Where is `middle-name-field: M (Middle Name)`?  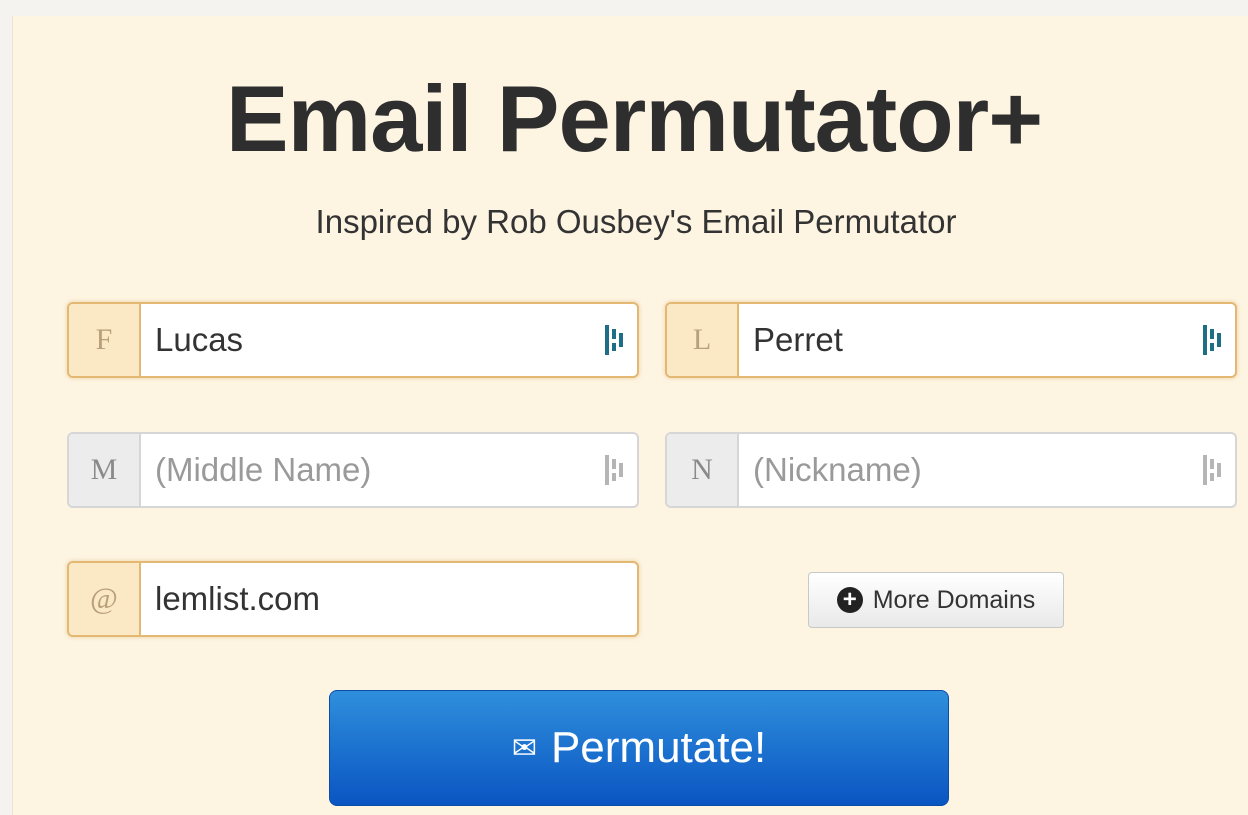
middle-name-field: M (Middle Name) is located at coordinates (353, 470).